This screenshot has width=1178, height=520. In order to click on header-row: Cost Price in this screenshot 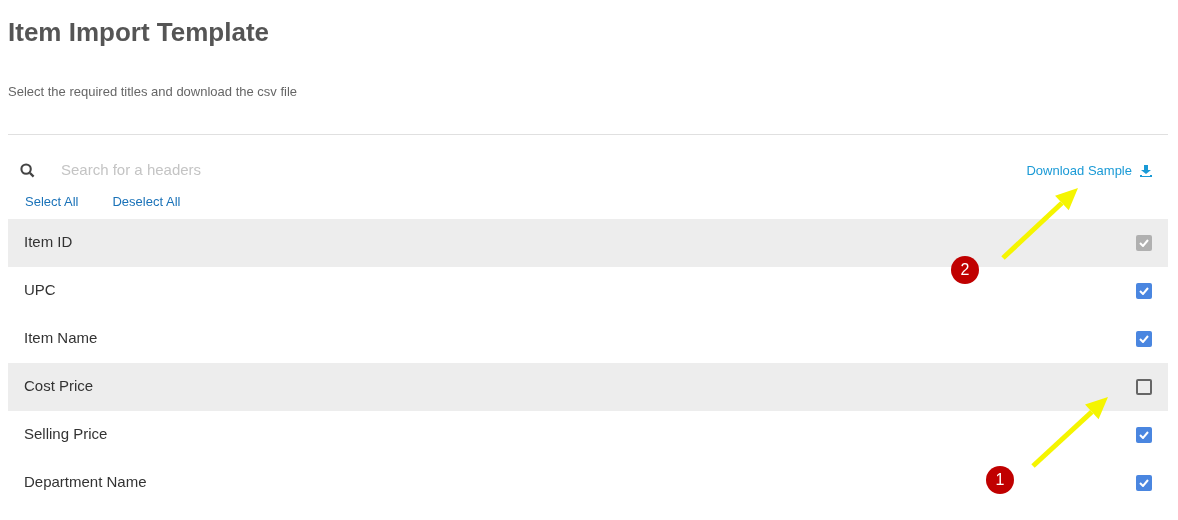, I will do `click(588, 386)`.